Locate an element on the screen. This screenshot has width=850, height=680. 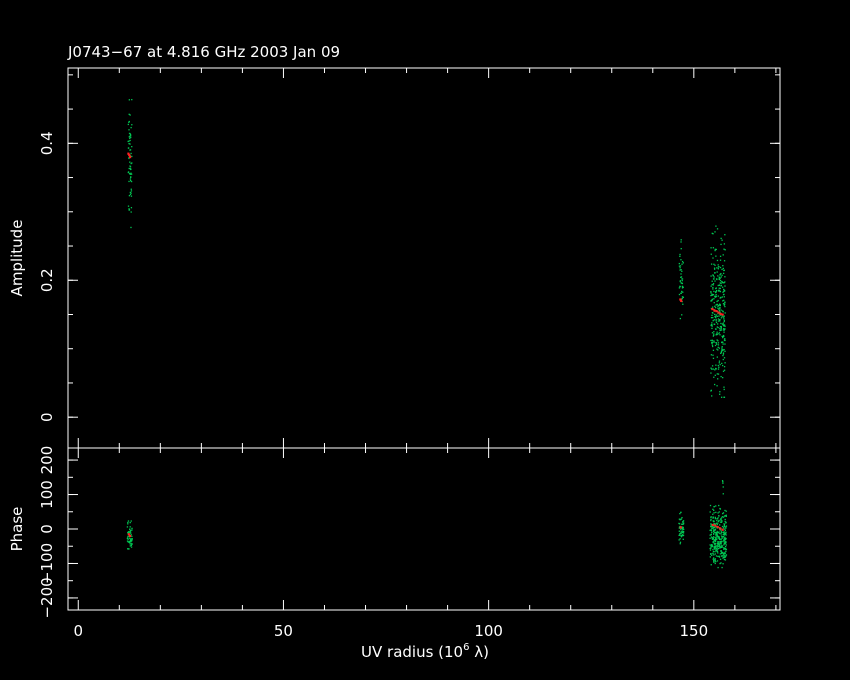
y-tick-label: −100 is located at coordinates (47, 563).